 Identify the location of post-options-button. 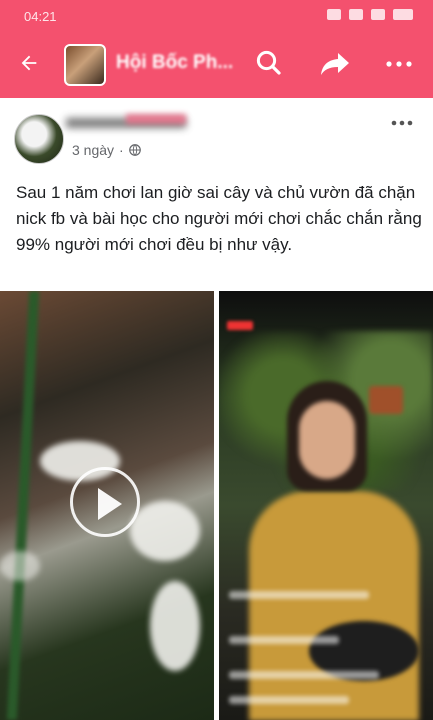
(402, 121).